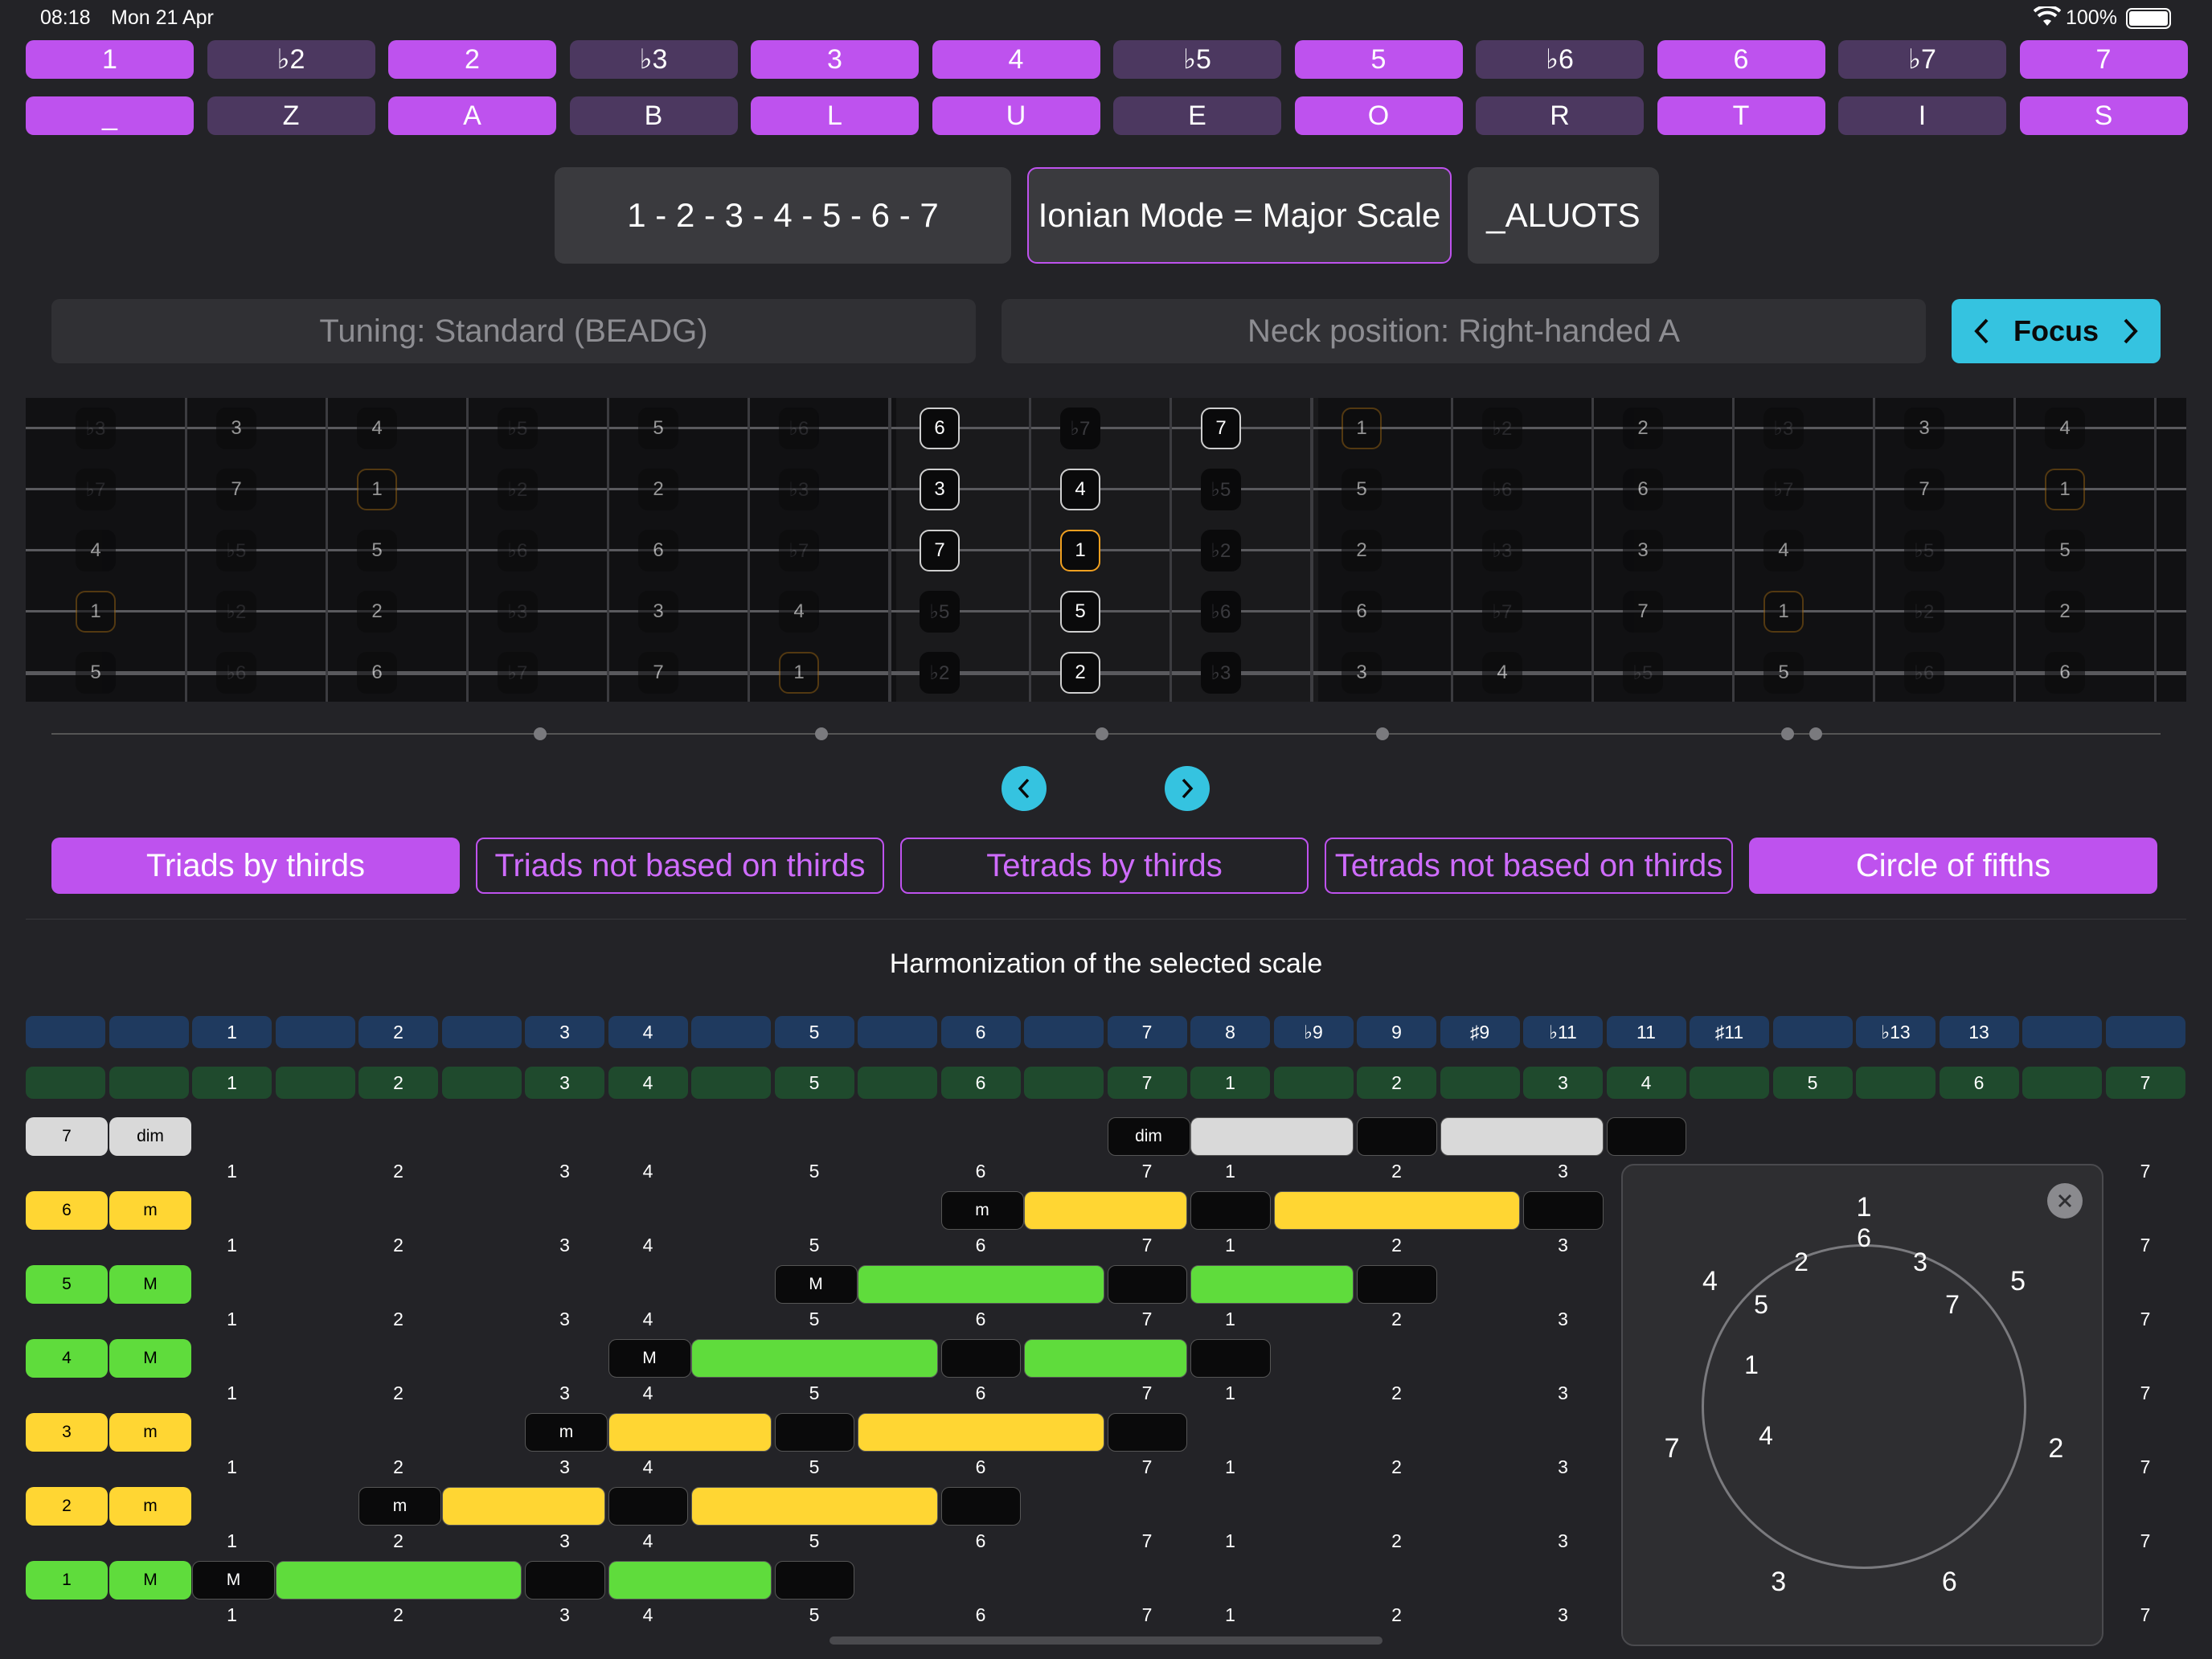  I want to click on chevron-left-icon, so click(1981, 331).